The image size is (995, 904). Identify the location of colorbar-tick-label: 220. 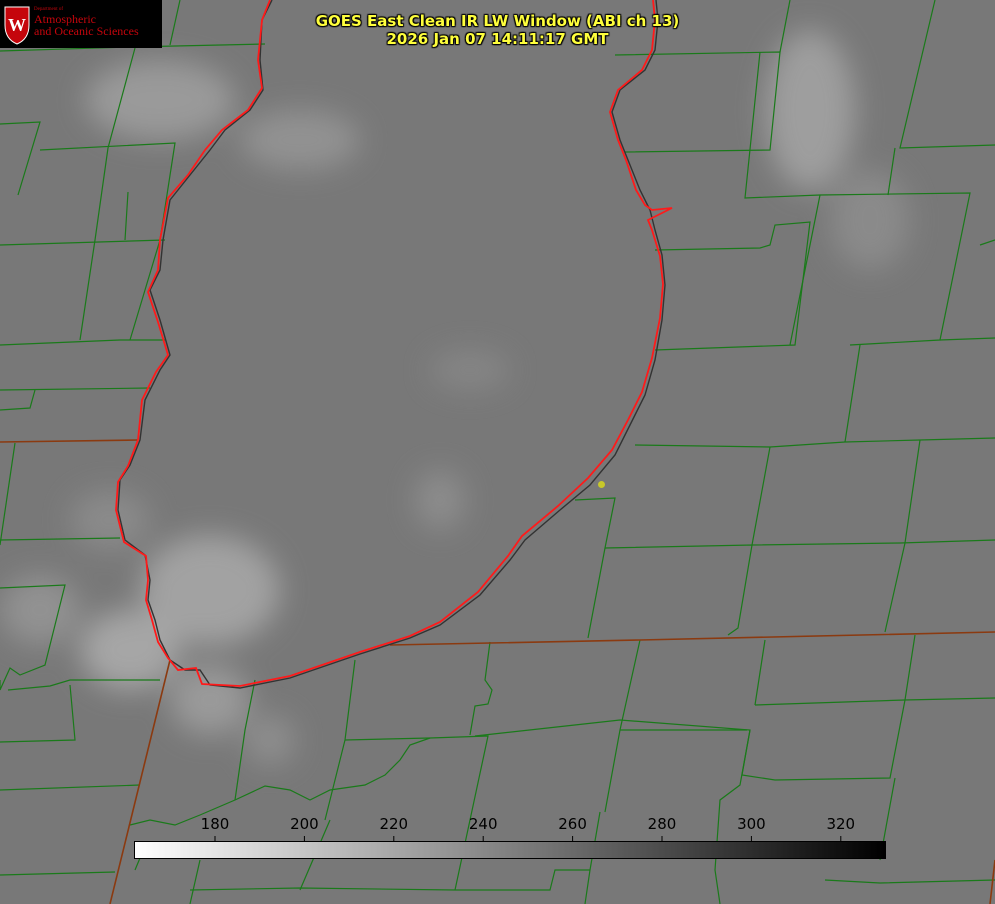
(394, 824).